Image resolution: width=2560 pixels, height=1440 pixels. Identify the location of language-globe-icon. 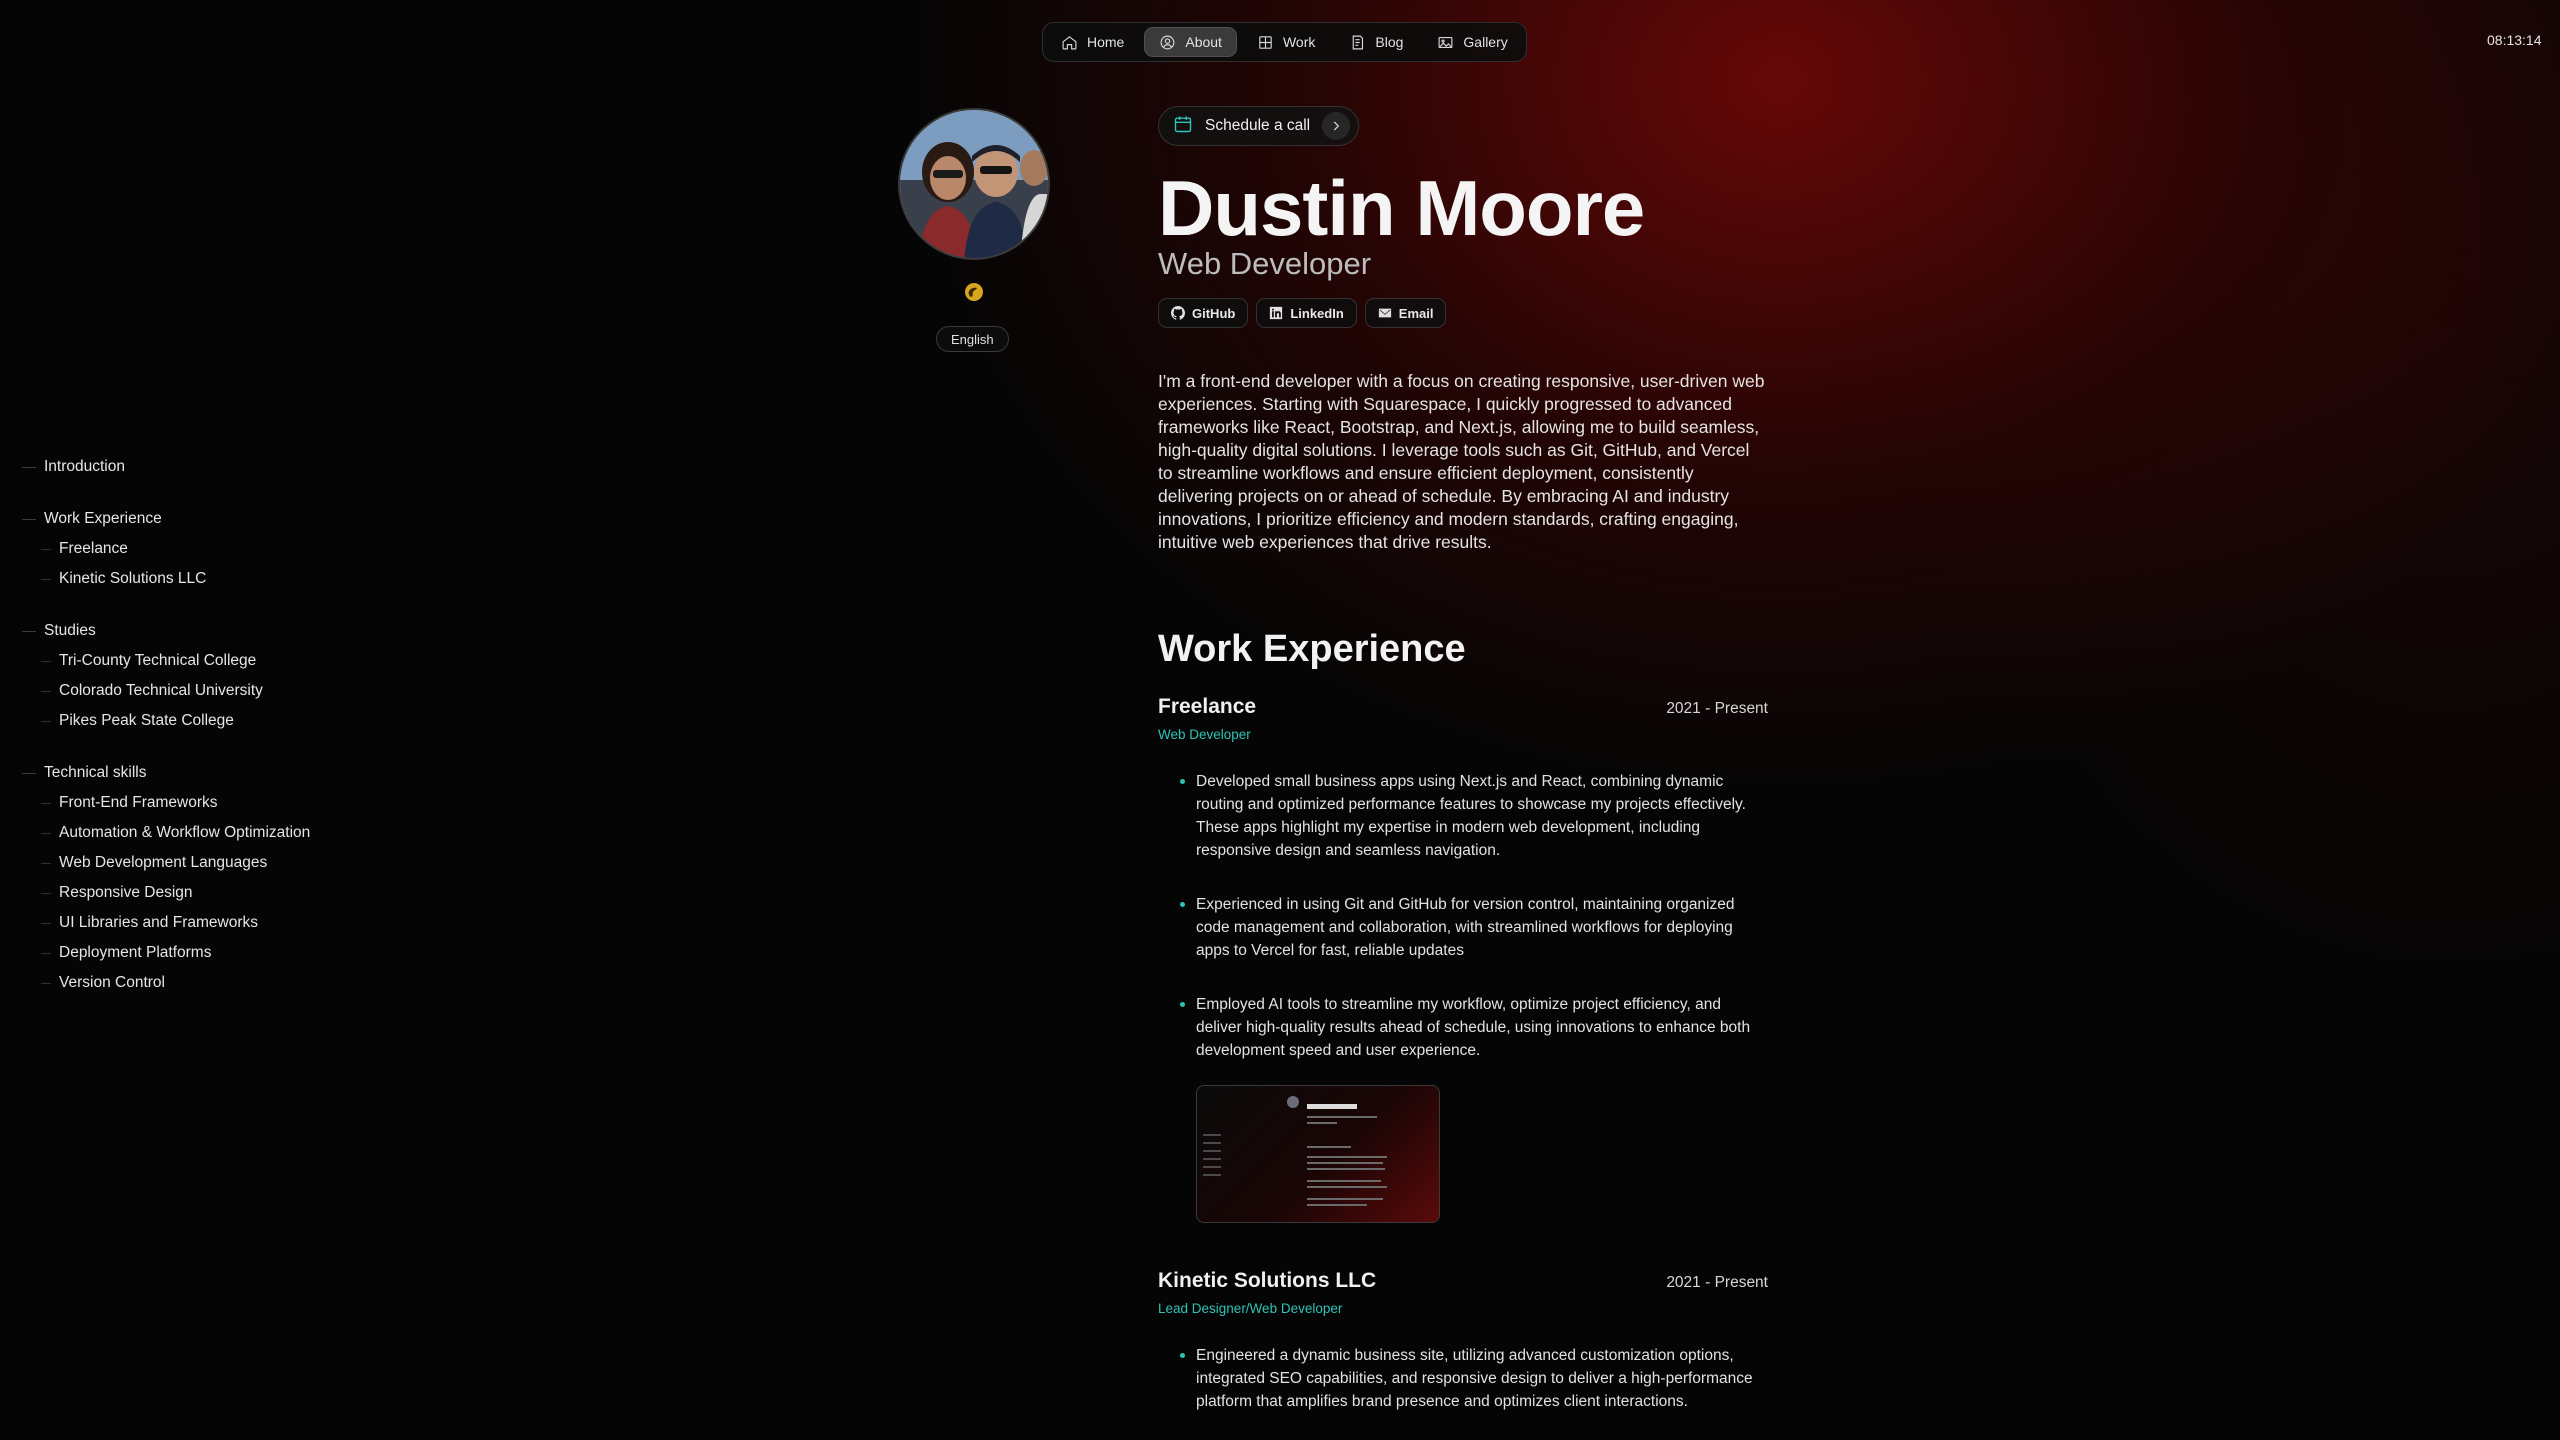
(974, 292).